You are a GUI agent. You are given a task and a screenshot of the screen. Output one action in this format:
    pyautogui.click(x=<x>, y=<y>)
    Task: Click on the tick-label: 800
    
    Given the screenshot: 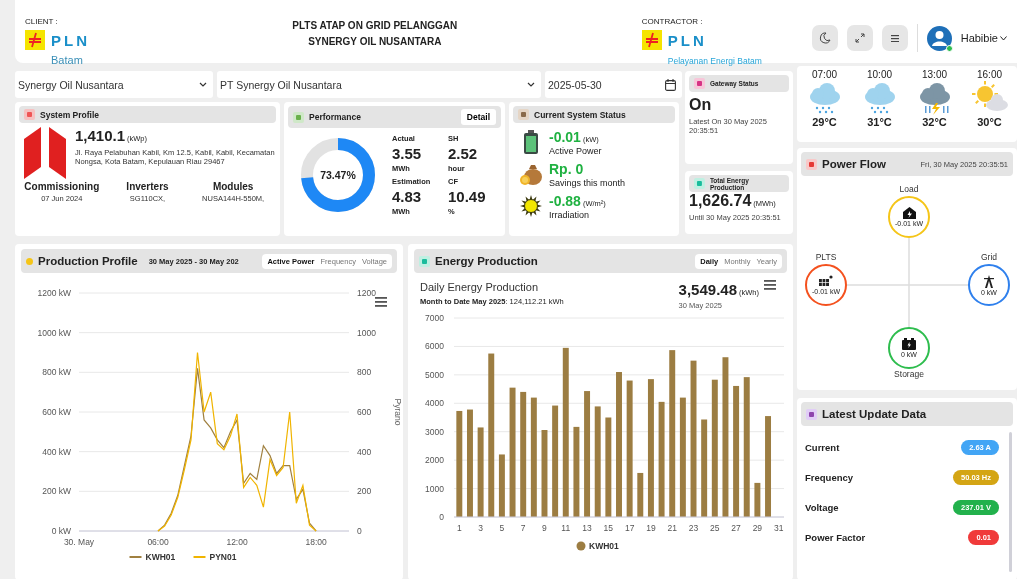 What is the action you would take?
    pyautogui.click(x=364, y=372)
    